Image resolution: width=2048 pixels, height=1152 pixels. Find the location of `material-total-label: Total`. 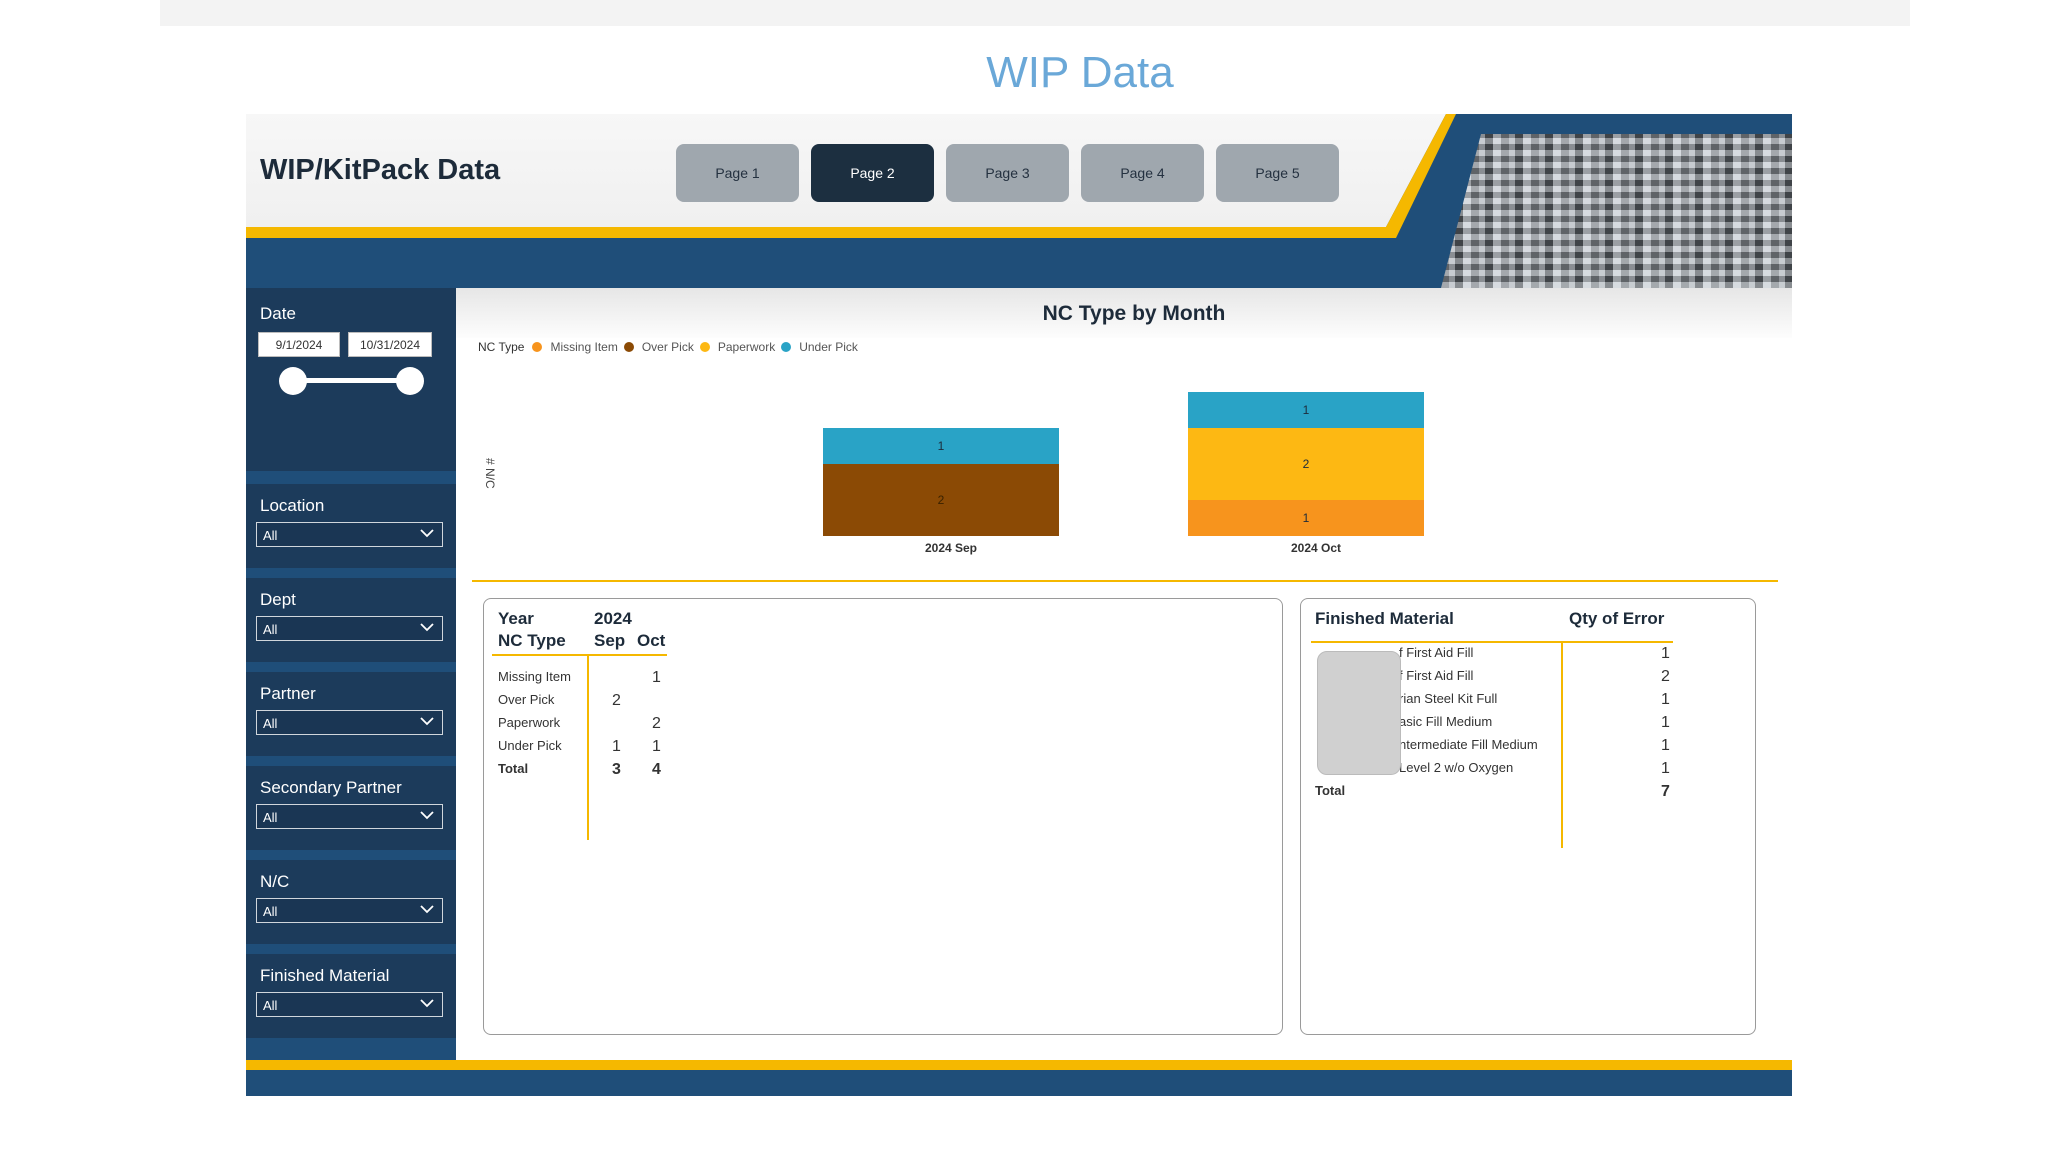

material-total-label: Total is located at coordinates (1330, 790).